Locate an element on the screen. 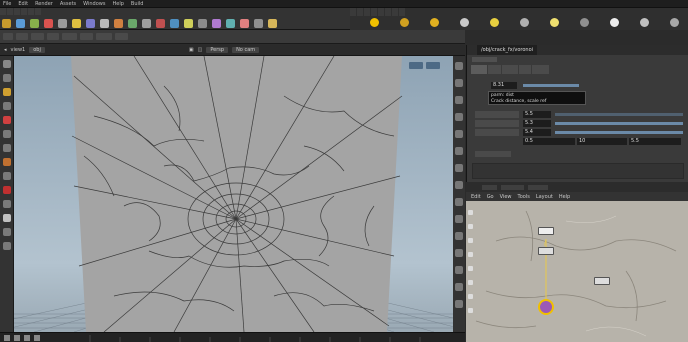  metaball-tool-icon is located at coordinates (160, 23).